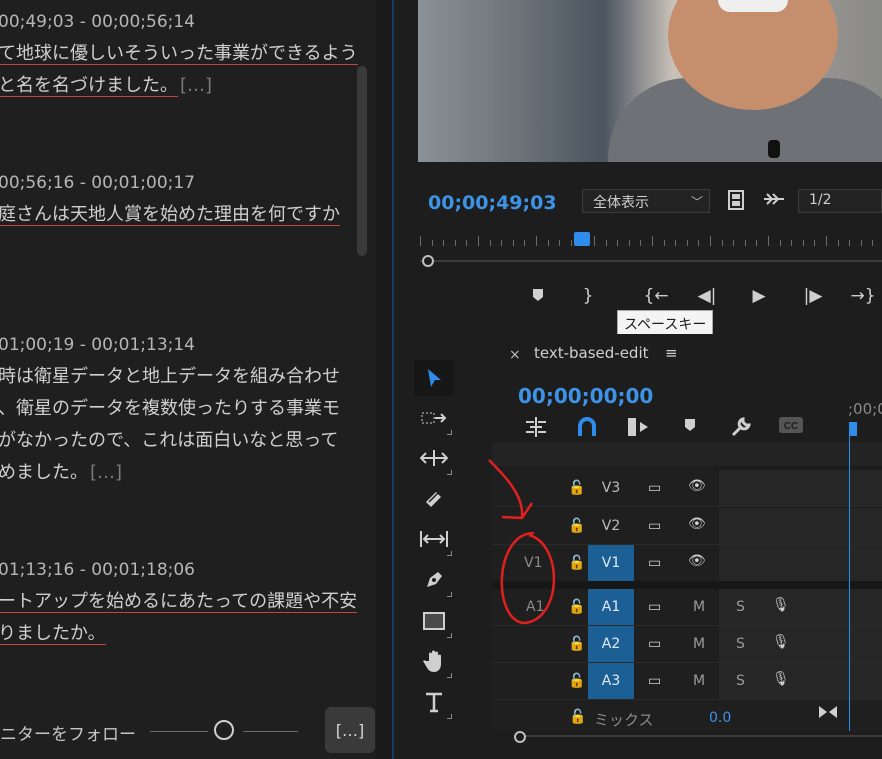 Image resolution: width=882 pixels, height=759 pixels. What do you see at coordinates (611, 526) in the screenshot?
I see `track-name: V2` at bounding box center [611, 526].